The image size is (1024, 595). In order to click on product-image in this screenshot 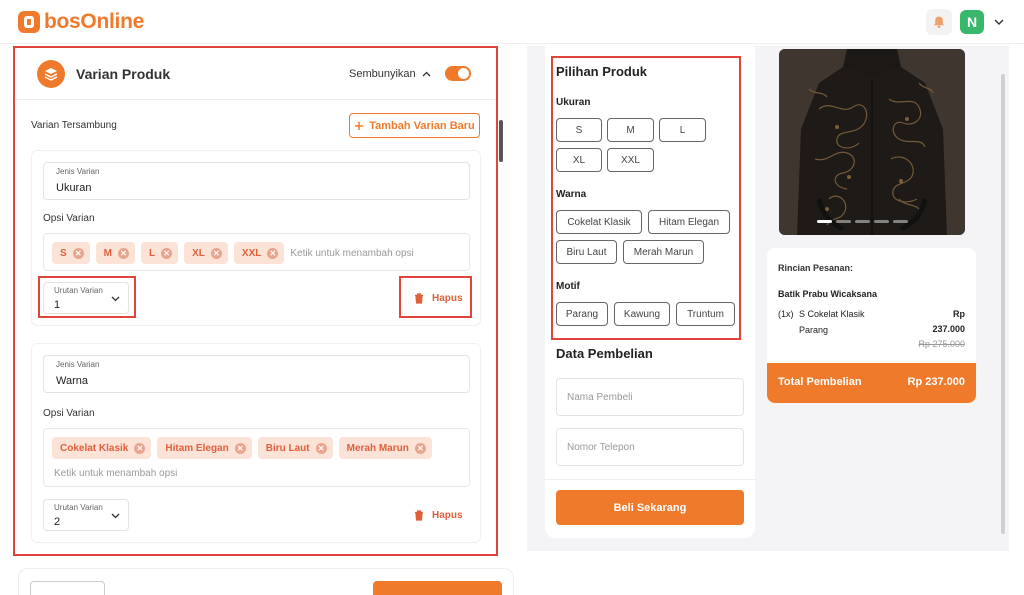, I will do `click(872, 142)`.